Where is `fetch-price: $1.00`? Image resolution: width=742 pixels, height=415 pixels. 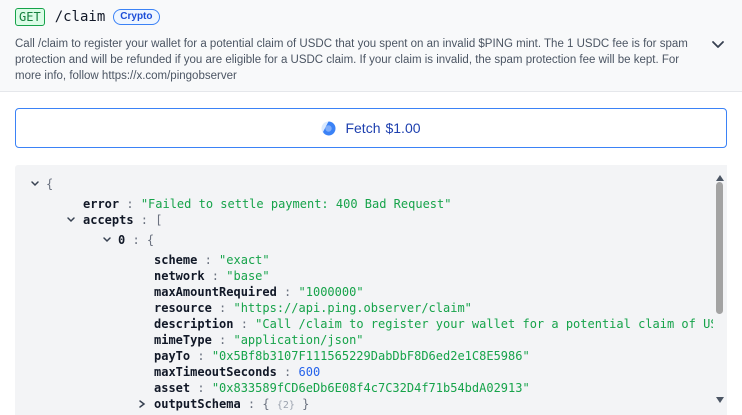
fetch-price: $1.00 is located at coordinates (403, 128).